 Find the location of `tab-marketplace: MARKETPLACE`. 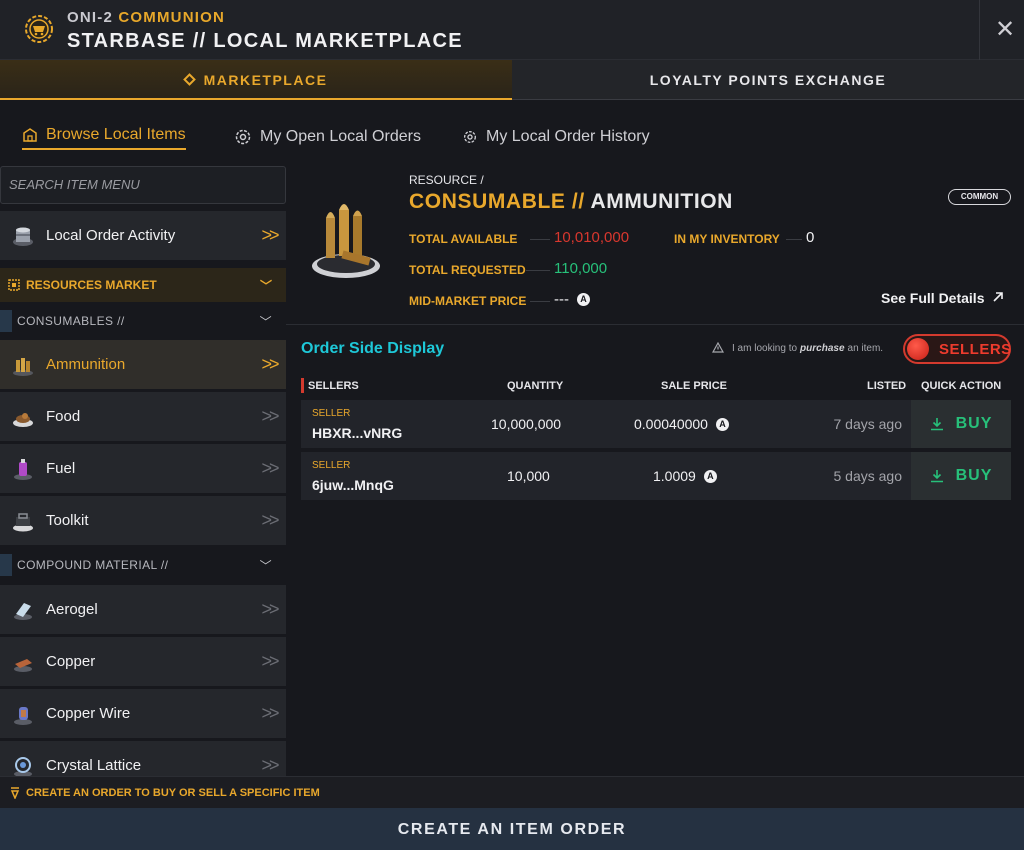

tab-marketplace: MARKETPLACE is located at coordinates (256, 80).